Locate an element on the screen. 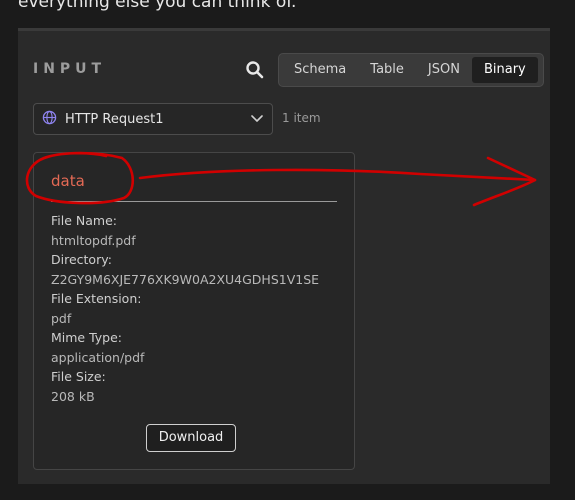 The height and width of the screenshot is (500, 575). divider is located at coordinates (194, 201).